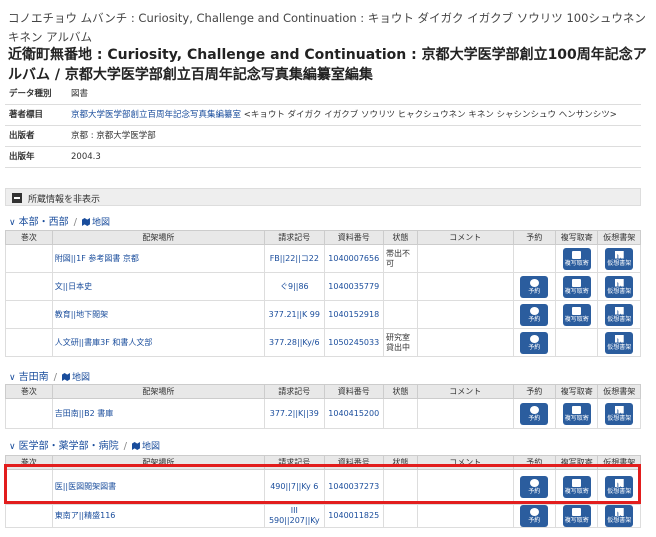  What do you see at coordinates (158, 516) in the screenshot?
I see `shelf-location-cell: 東南ア||精盛116` at bounding box center [158, 516].